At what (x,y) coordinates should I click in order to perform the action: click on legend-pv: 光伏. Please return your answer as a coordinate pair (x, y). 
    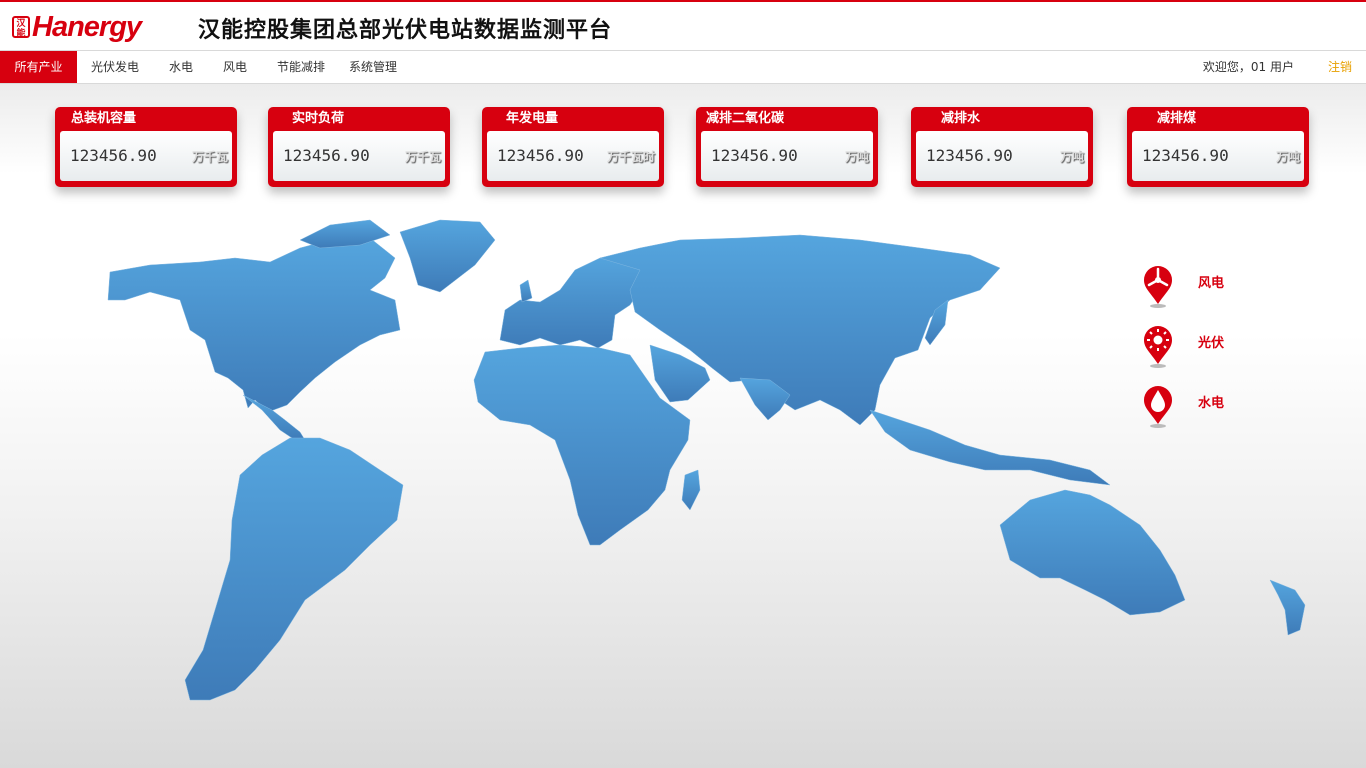
    Looking at the image, I should click on (1195, 349).